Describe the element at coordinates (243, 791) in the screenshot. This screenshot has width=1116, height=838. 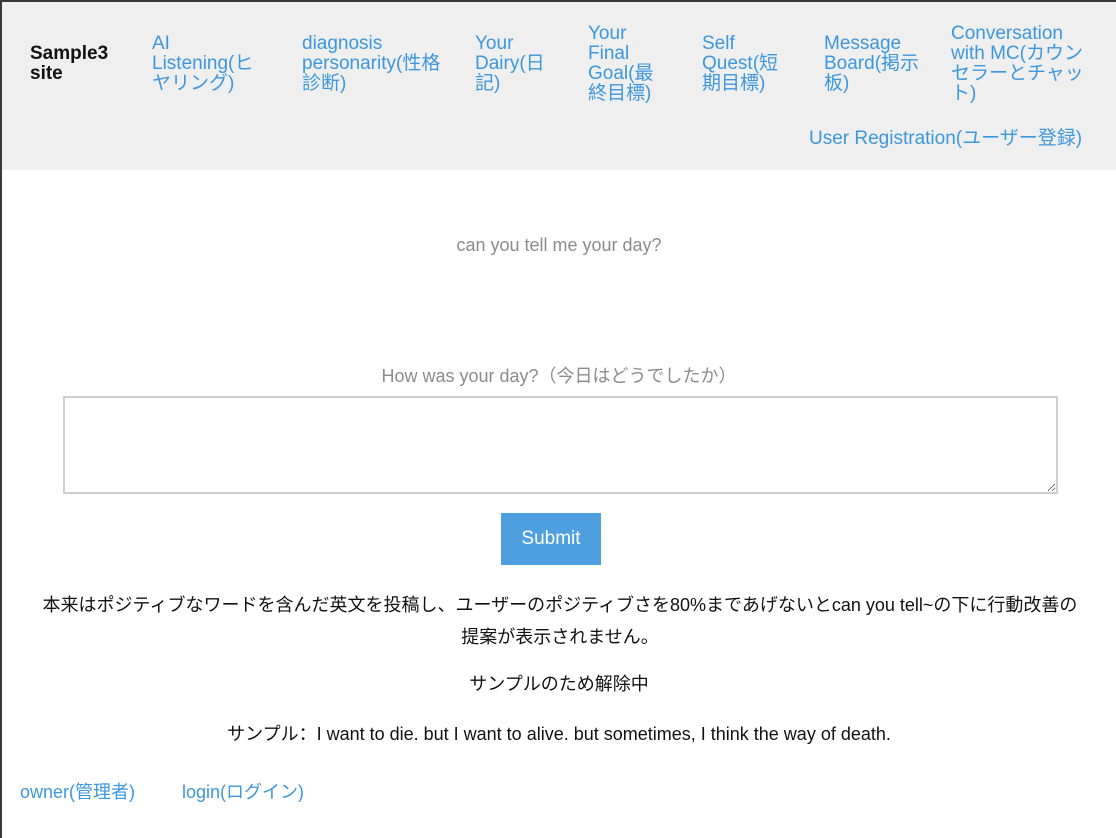
I see `footer-link-login: login(ログイン)` at that location.